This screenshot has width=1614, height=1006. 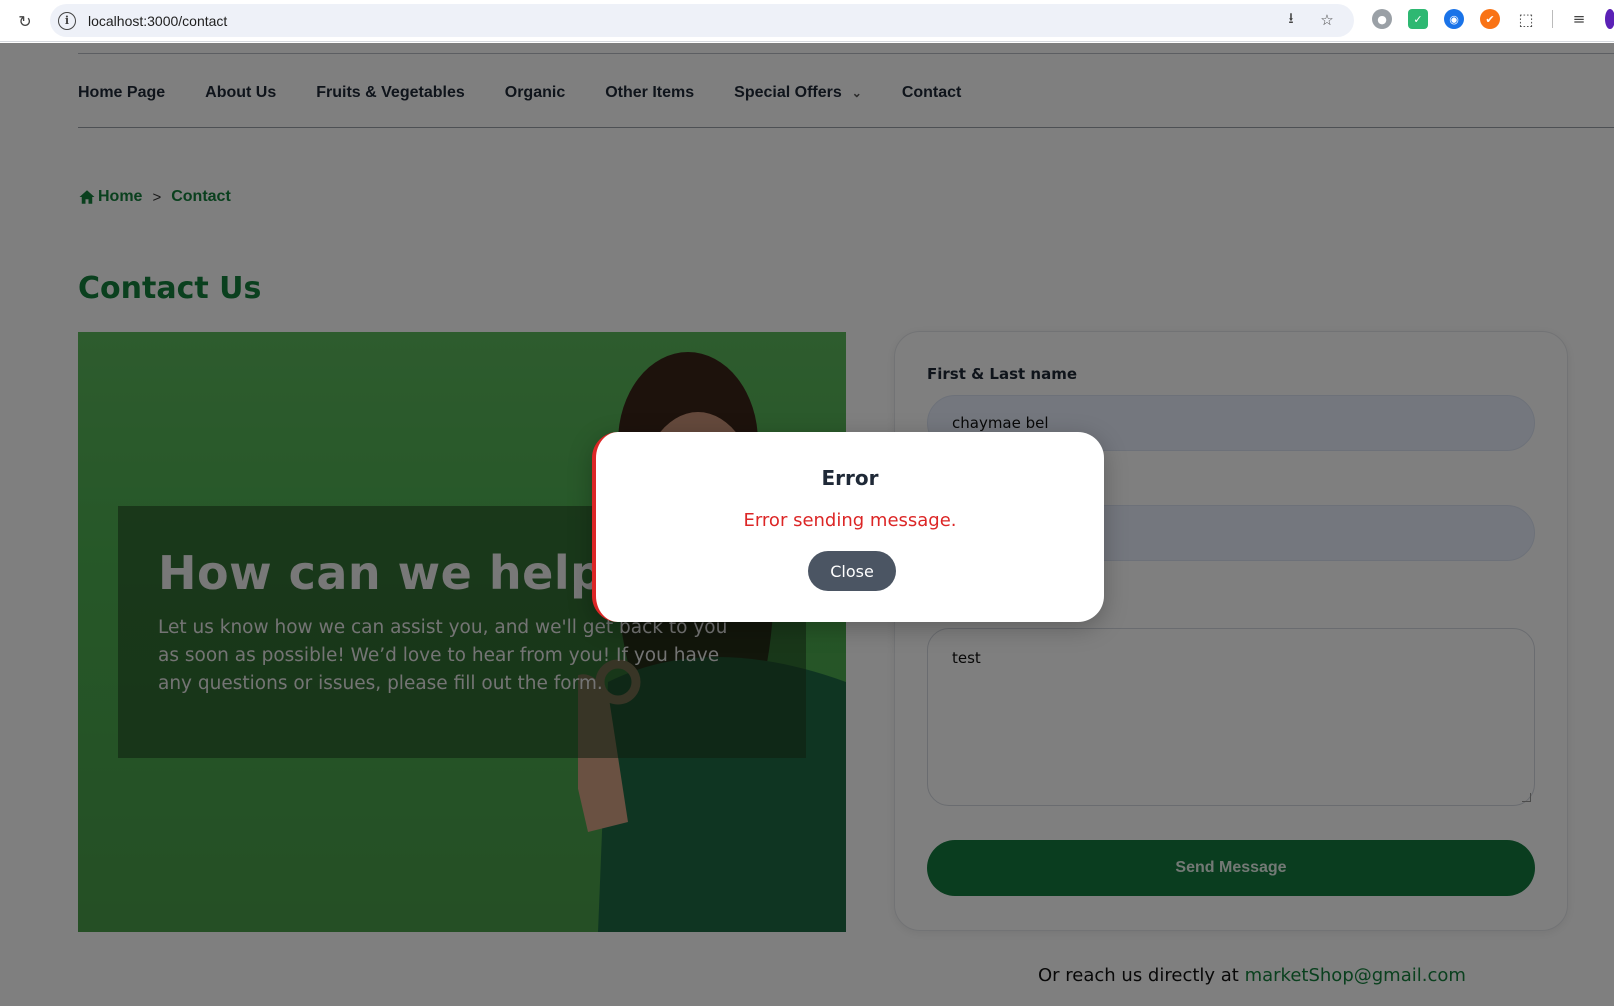 I want to click on shield-extension-icon: ✓, so click(x=1418, y=19).